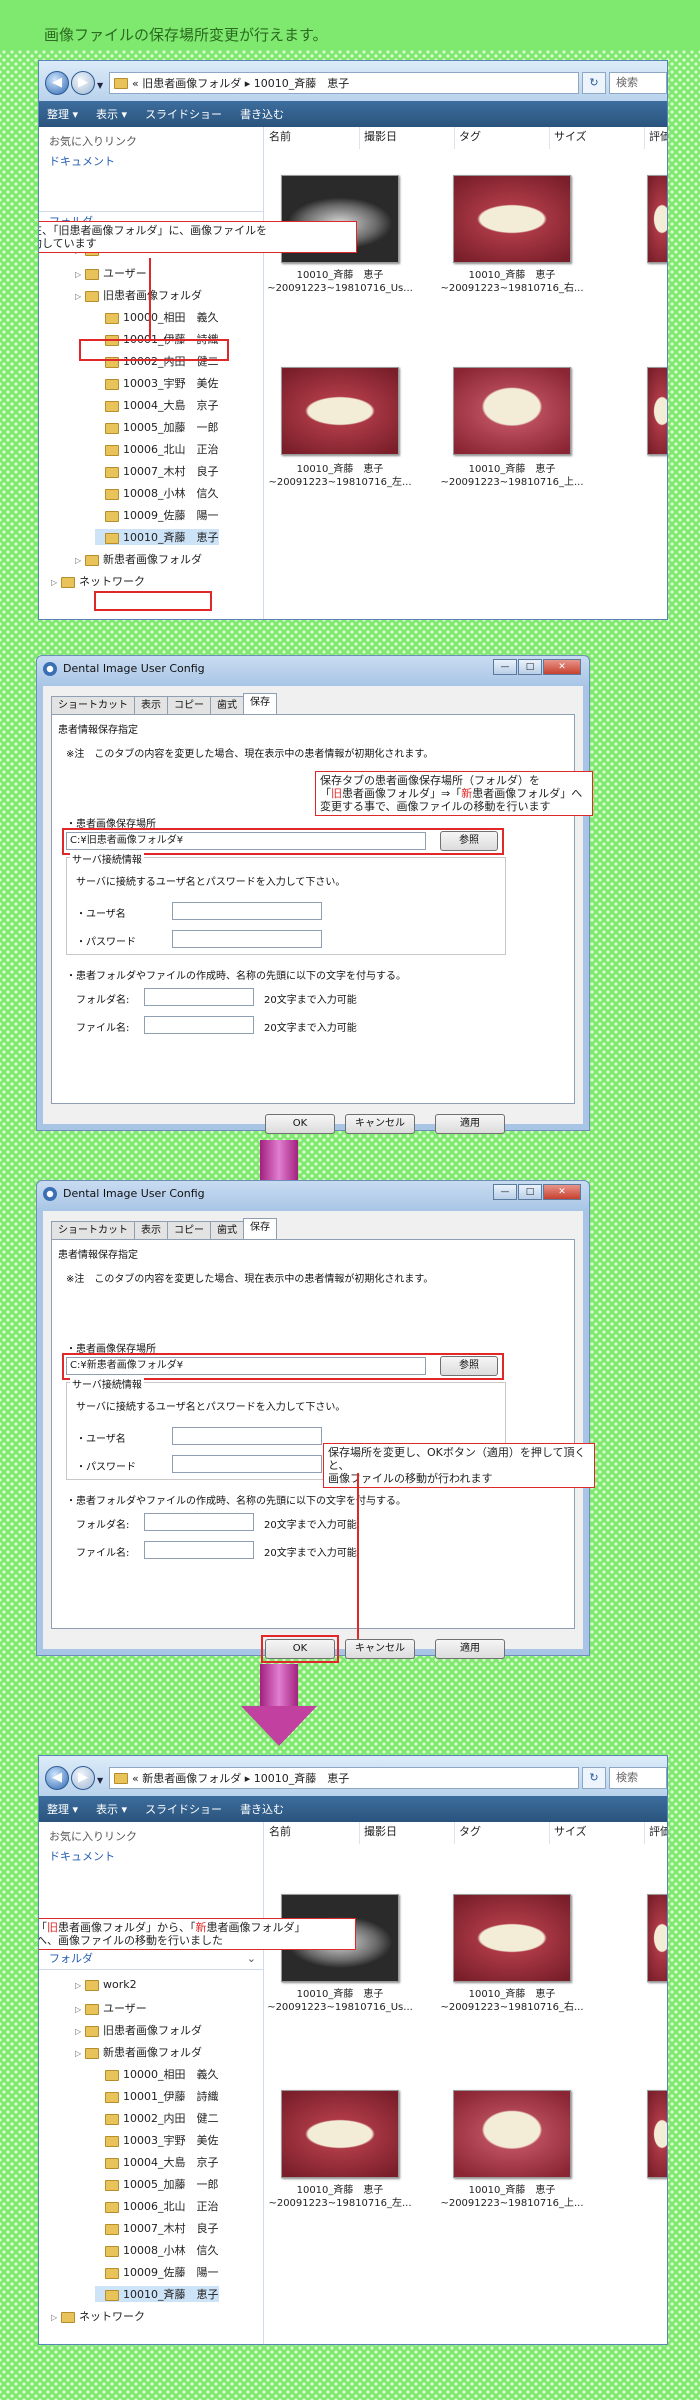  What do you see at coordinates (247, 911) in the screenshot?
I see `username-input` at bounding box center [247, 911].